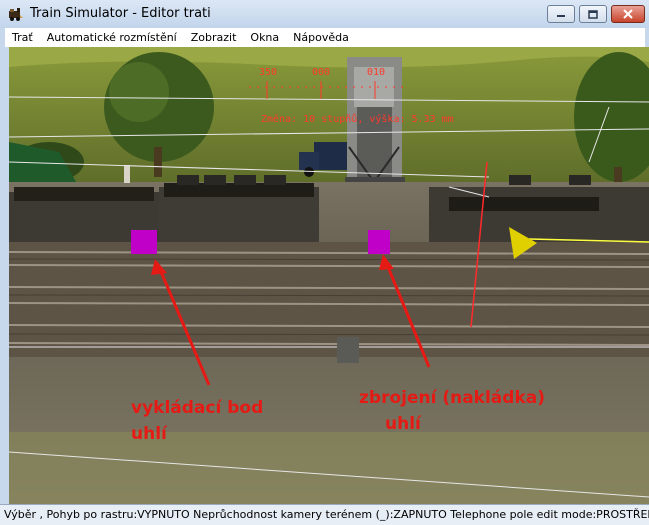 This screenshot has width=649, height=525. Describe the element at coordinates (321, 37) in the screenshot. I see `menu-napoveda: Nápověda` at that location.